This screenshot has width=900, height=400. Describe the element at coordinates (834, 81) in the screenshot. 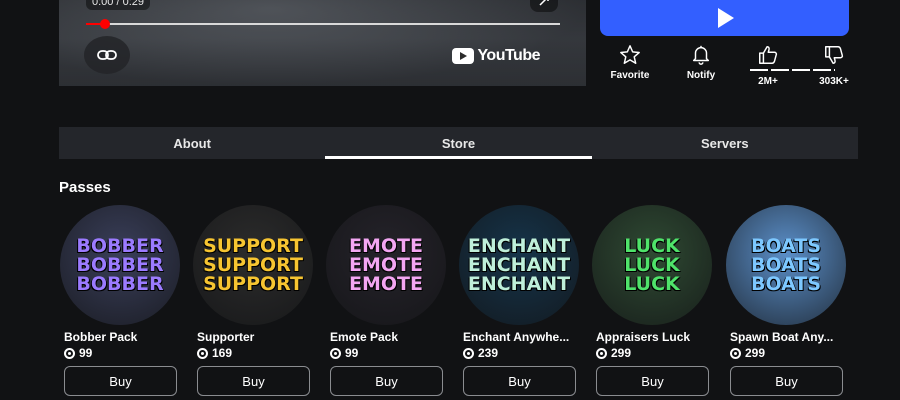

I see `downvote-count: 303K+` at that location.